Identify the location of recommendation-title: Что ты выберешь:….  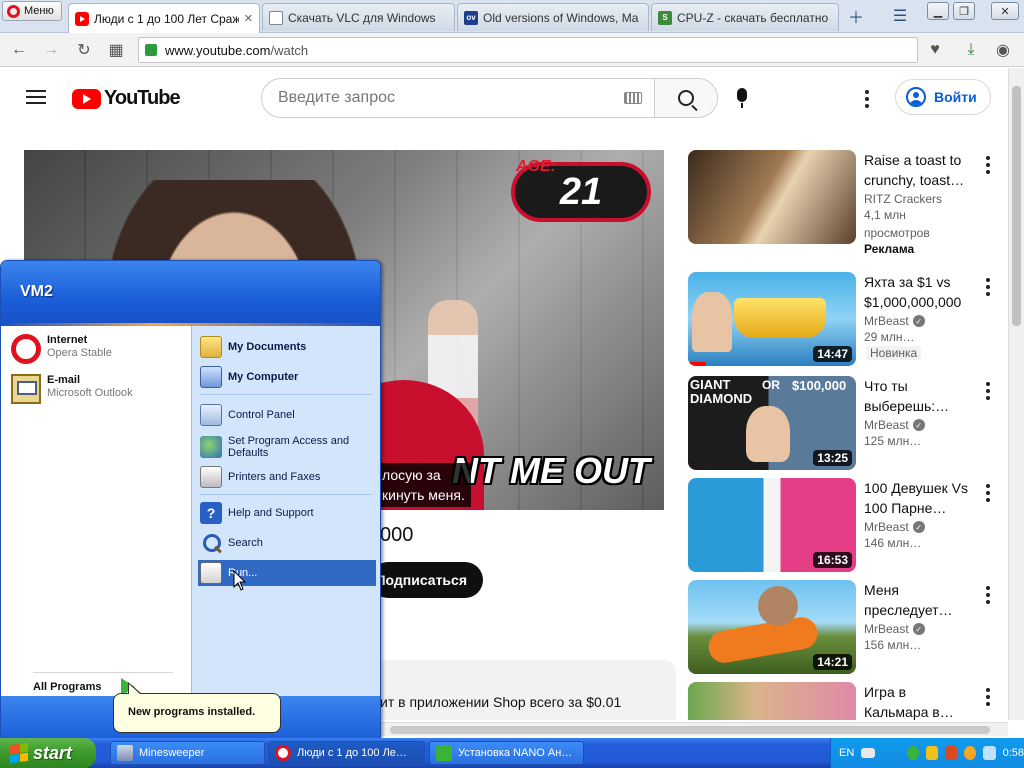
(919, 396).